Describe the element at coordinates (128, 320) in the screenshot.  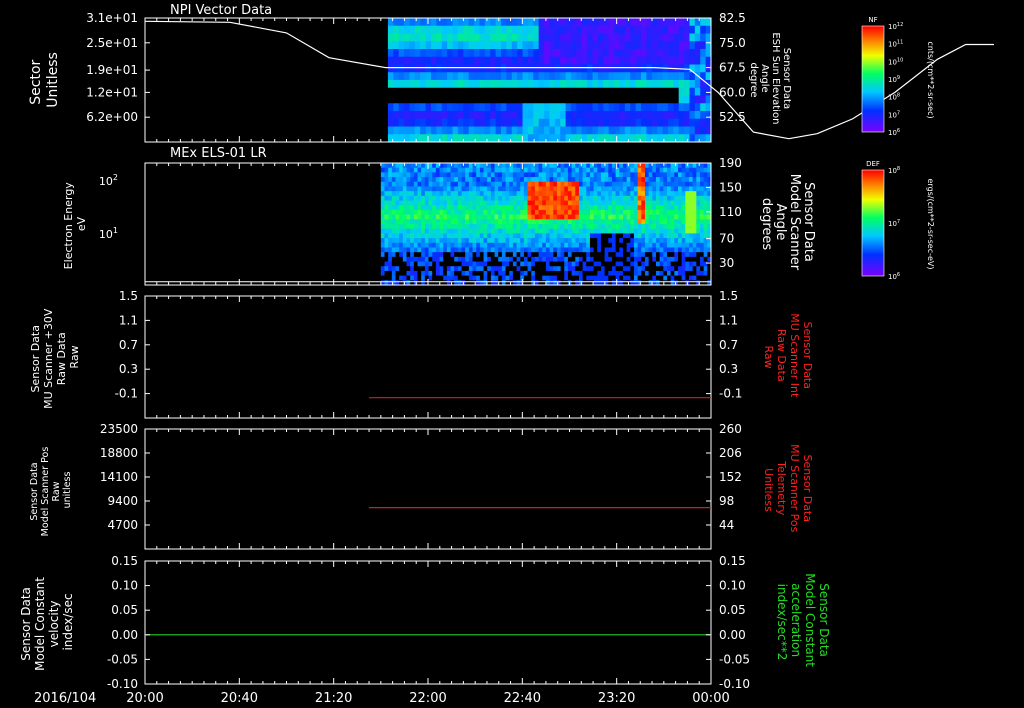
I see `y-tick-label: 1.1` at that location.